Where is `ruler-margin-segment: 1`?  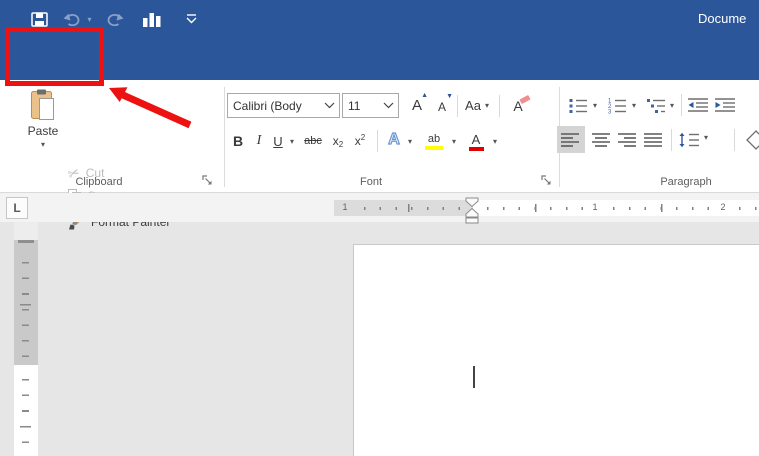 ruler-margin-segment: 1 is located at coordinates (403, 208).